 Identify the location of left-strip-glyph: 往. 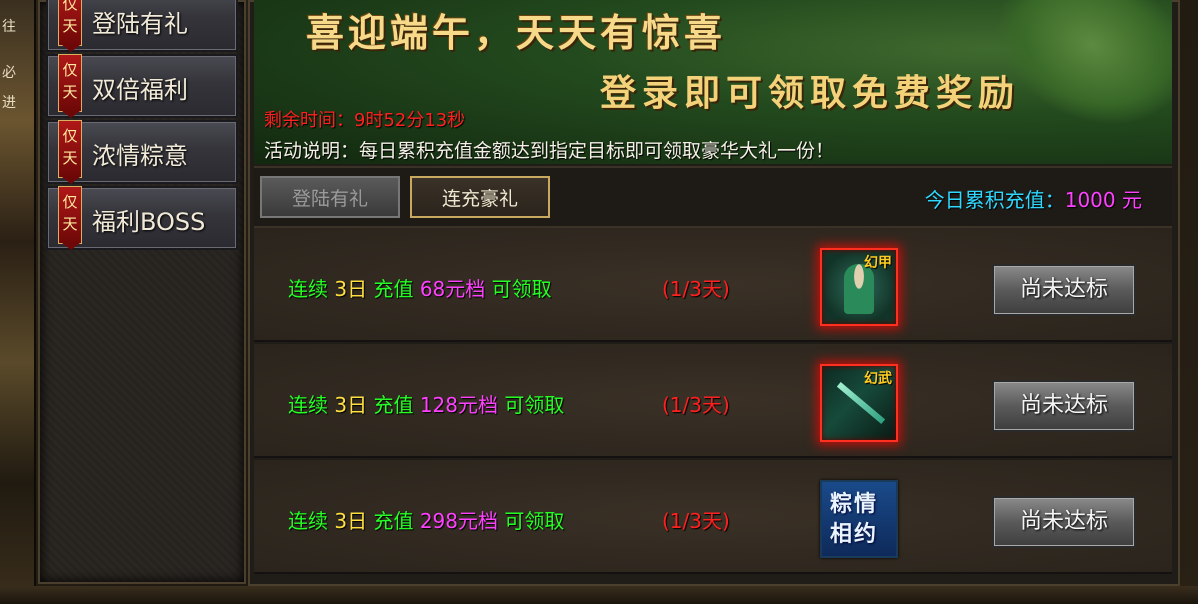
(9, 27).